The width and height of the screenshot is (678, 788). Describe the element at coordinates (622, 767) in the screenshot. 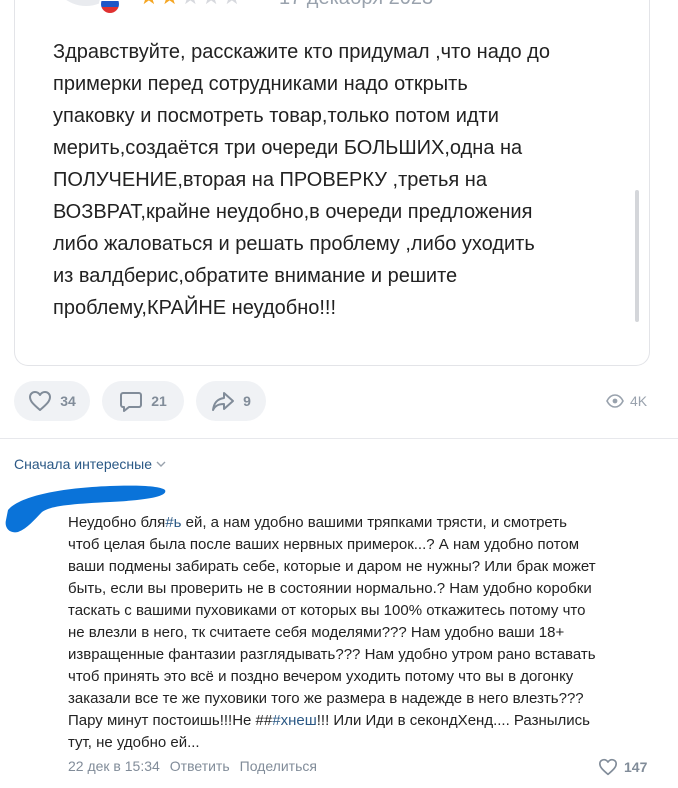

I see `comment-like-button: 147` at that location.